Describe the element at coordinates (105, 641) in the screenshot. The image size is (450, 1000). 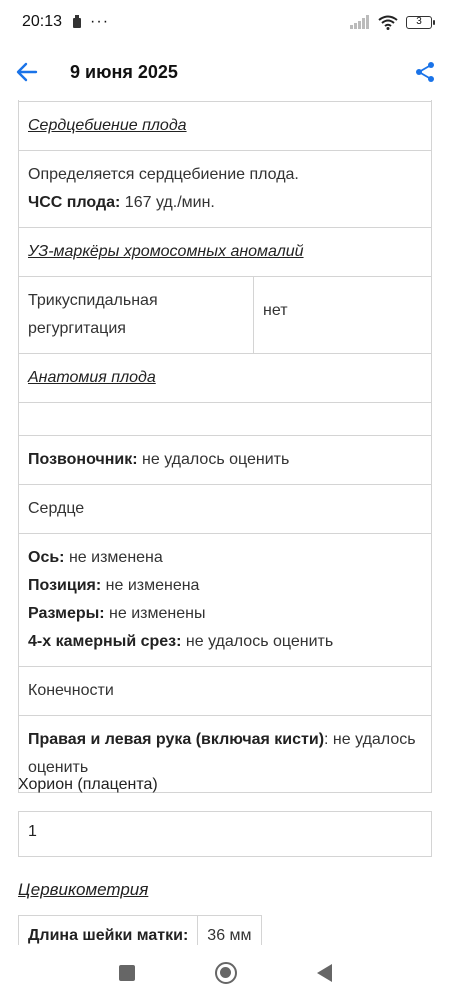
I see `four-chamber-label: 4-х камерный срез:` at that location.